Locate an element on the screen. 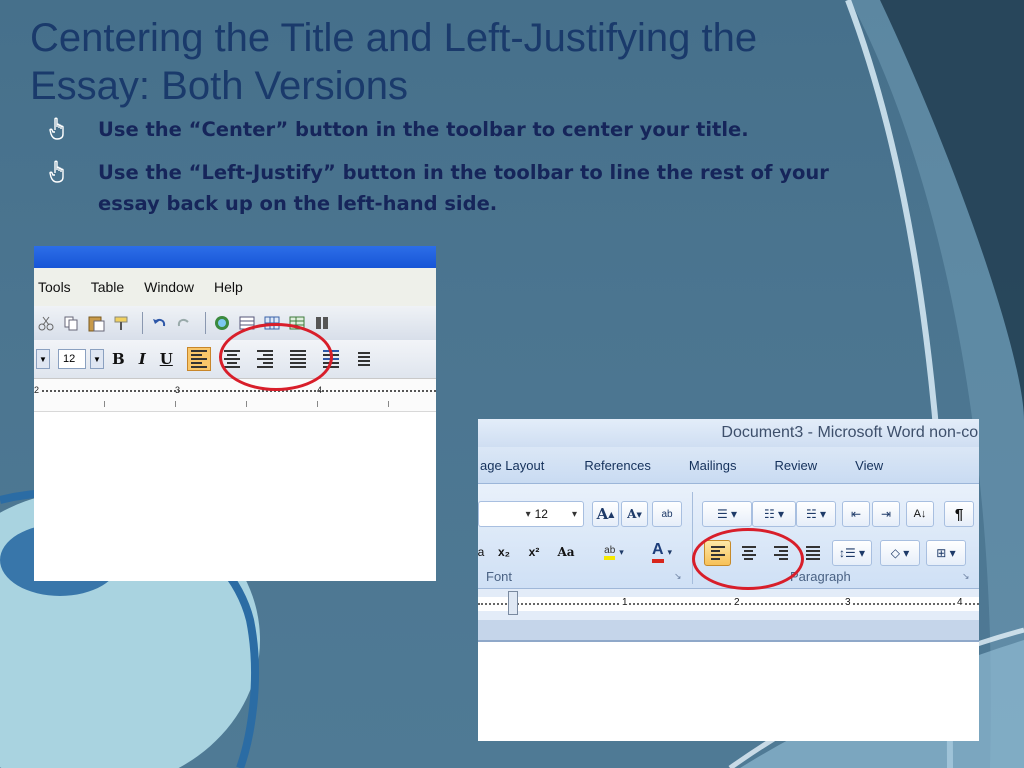 The width and height of the screenshot is (1024, 768). window-title-bar: Document3 - Microsoft Word non-con is located at coordinates (728, 433).